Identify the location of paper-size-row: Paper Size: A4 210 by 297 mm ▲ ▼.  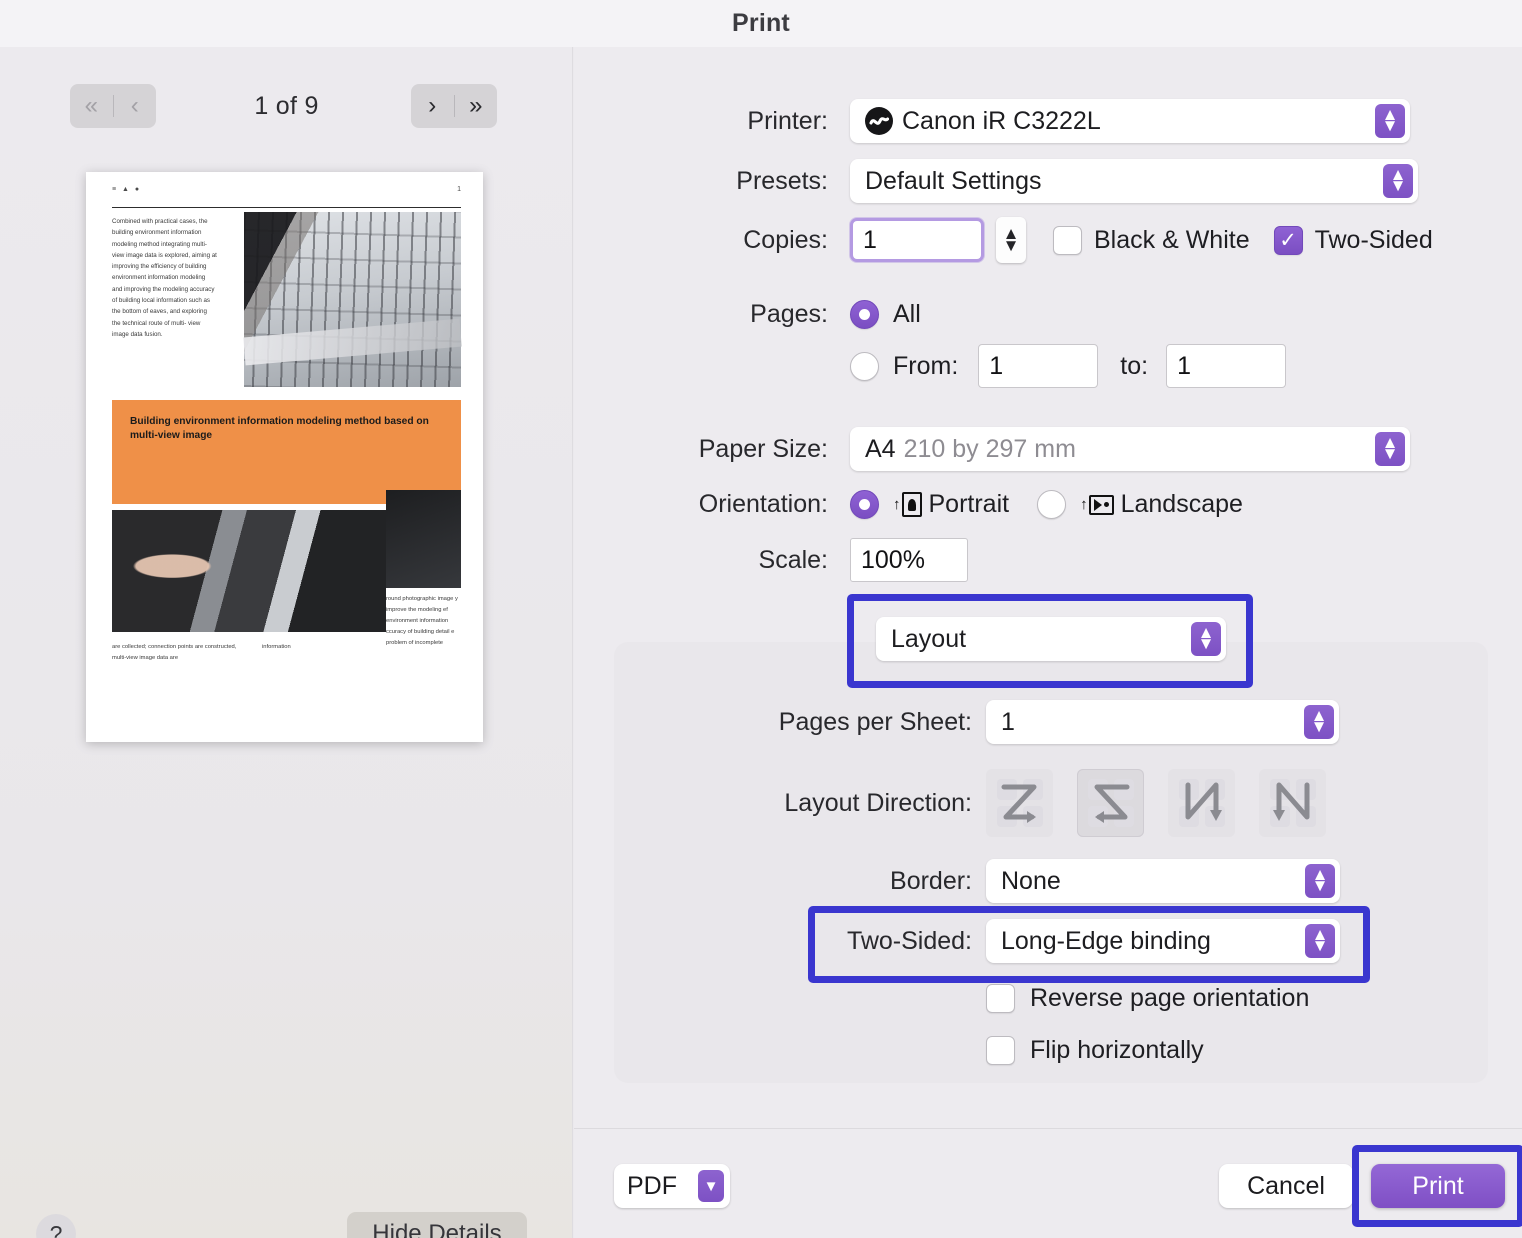
(992, 449).